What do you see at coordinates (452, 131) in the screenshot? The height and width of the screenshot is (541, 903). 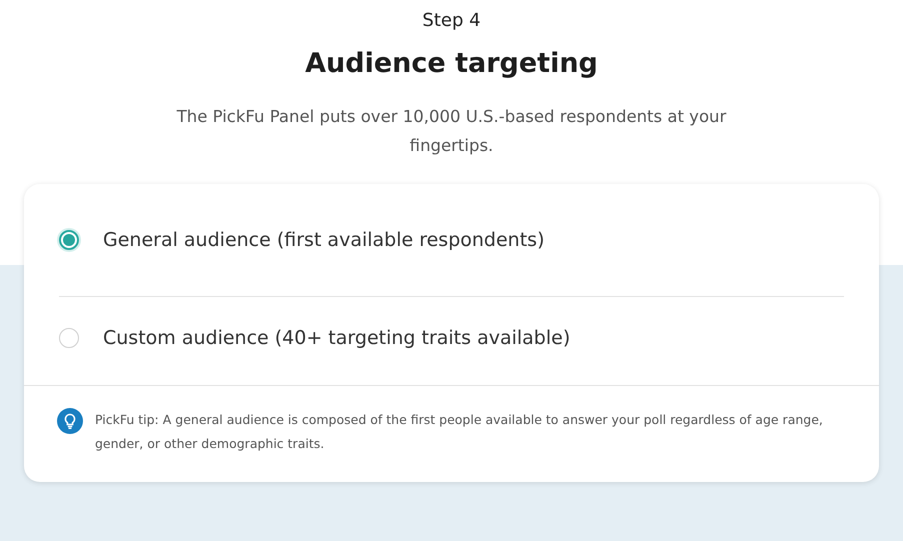 I see `page-subtitle: The PickFu Panel puts over 10,000 U.S.-based respondents at your fingertips.` at bounding box center [452, 131].